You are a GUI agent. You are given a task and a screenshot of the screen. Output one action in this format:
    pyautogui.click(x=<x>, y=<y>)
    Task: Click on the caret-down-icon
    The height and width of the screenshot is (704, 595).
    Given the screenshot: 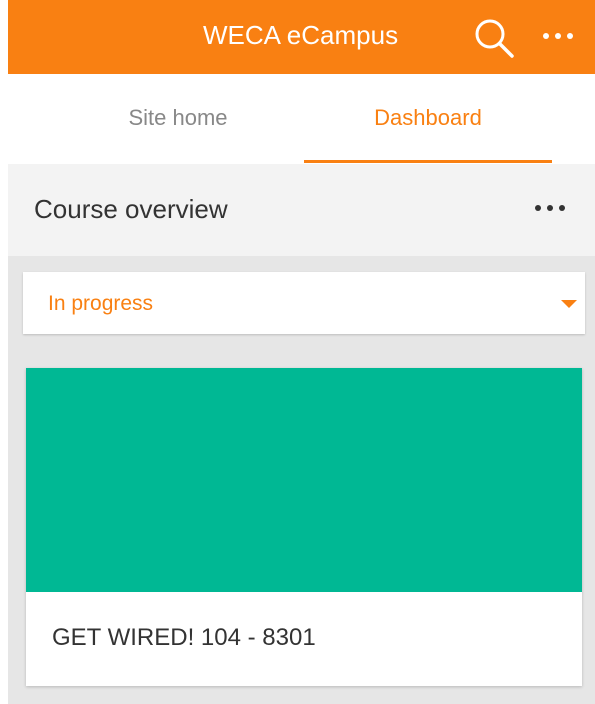 What is the action you would take?
    pyautogui.click(x=569, y=304)
    